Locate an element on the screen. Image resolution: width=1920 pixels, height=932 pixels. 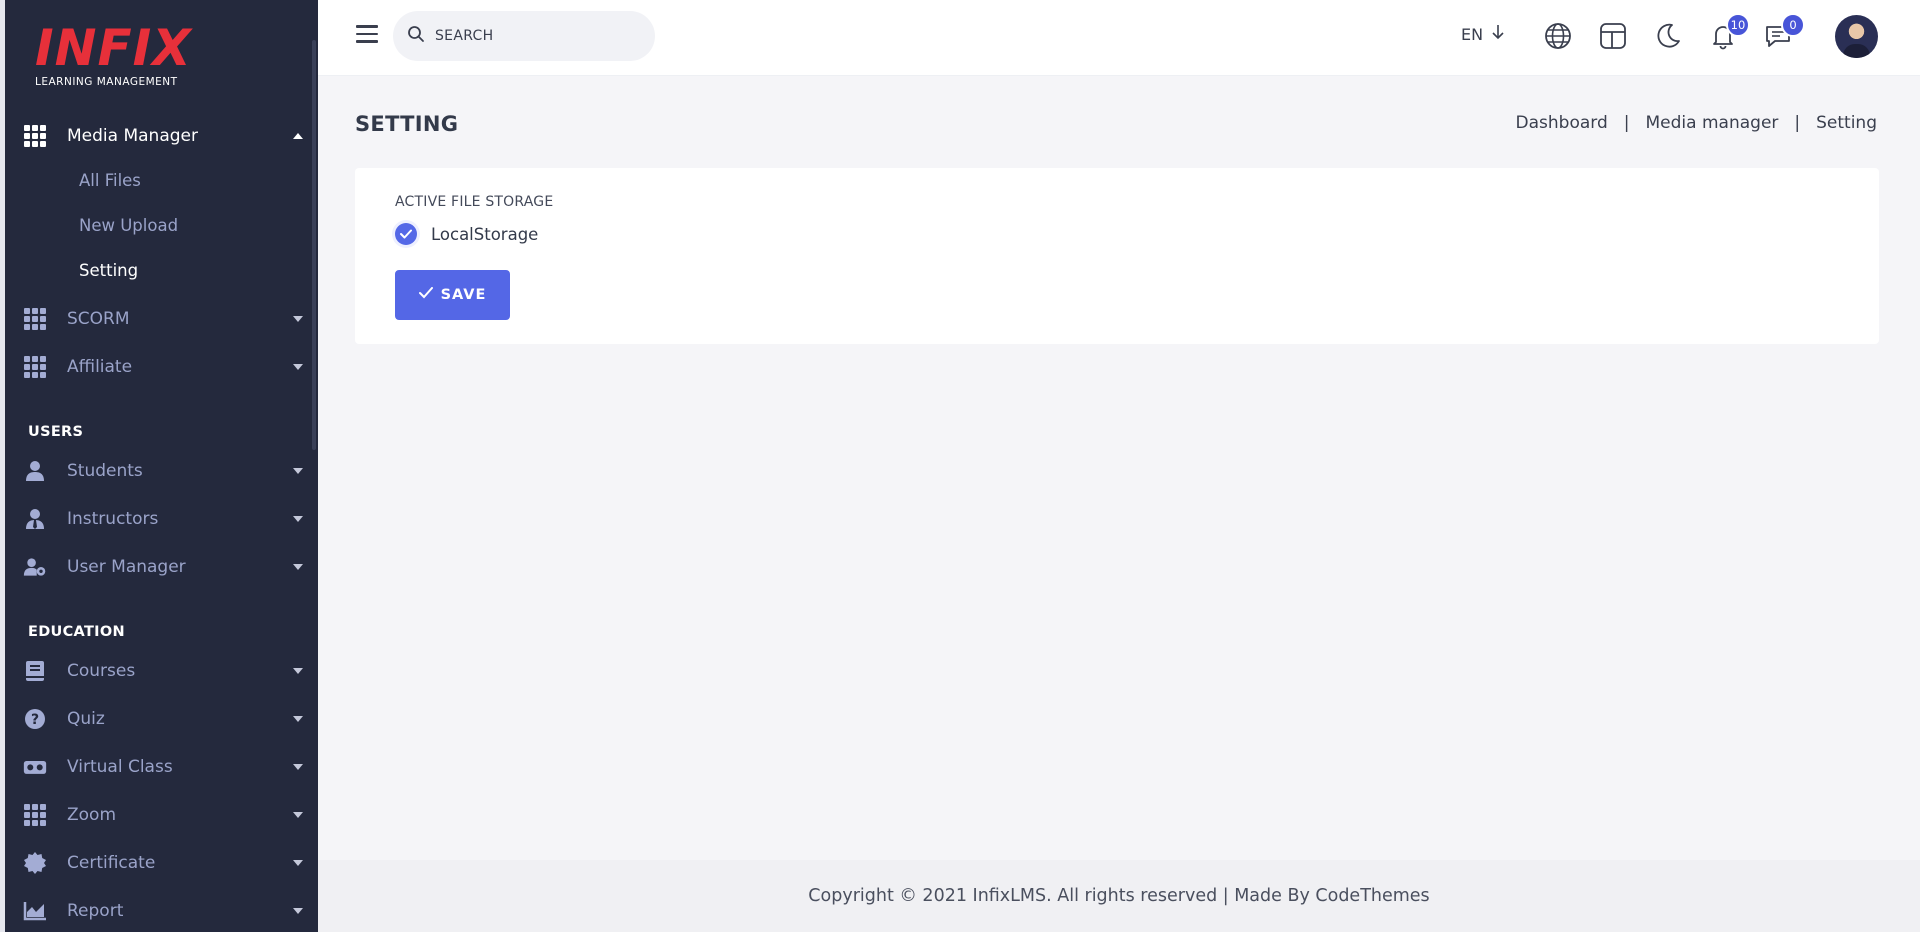
save-button-label: SAVE is located at coordinates (463, 295).